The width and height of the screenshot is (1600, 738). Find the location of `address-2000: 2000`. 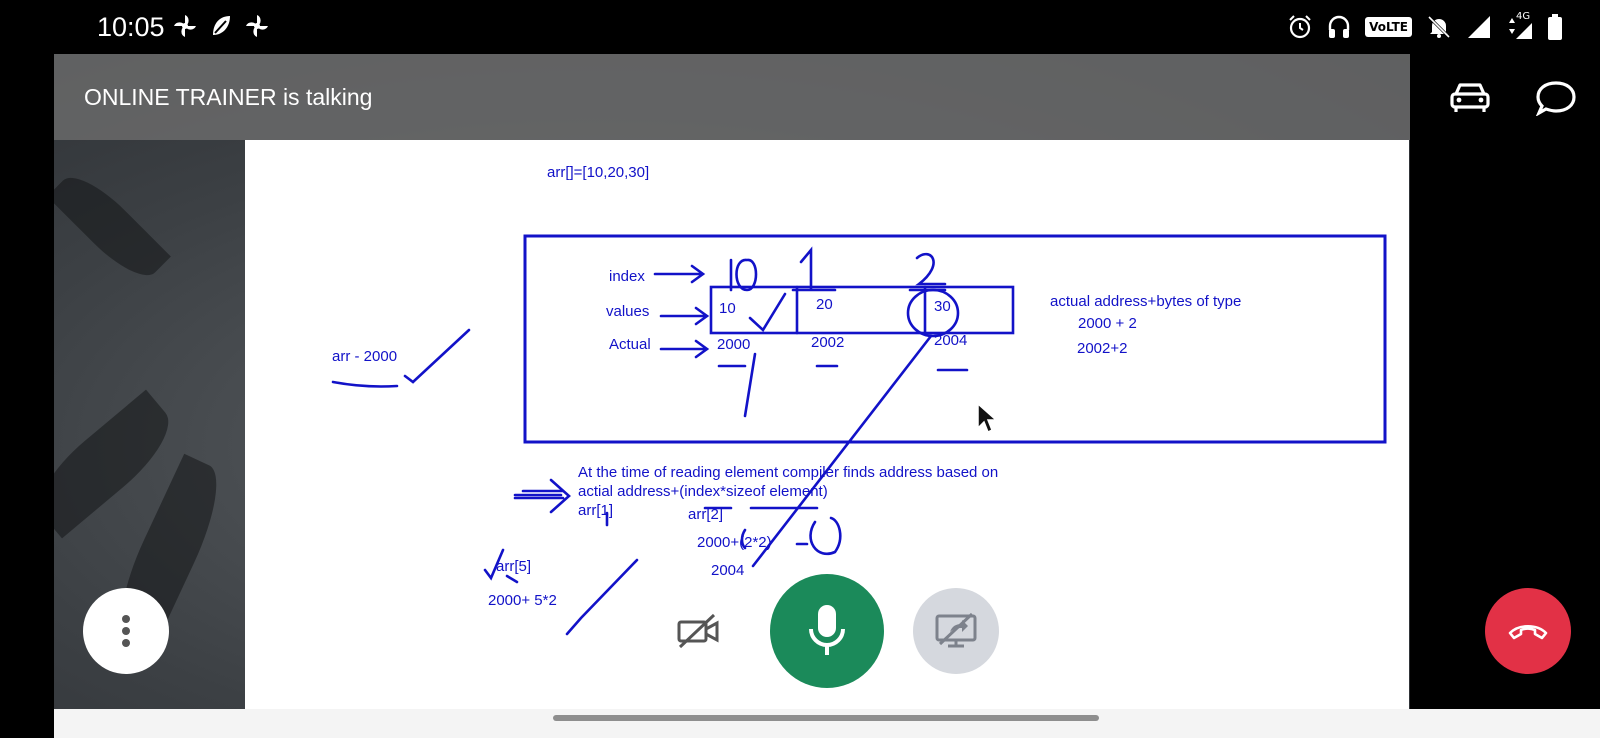

address-2000: 2000 is located at coordinates (734, 344).